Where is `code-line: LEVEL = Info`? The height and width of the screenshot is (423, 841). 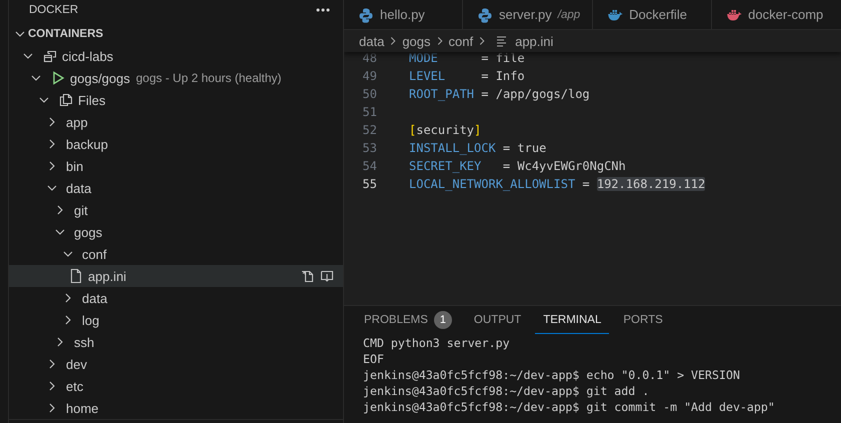 code-line: LEVEL = Info is located at coordinates (467, 76).